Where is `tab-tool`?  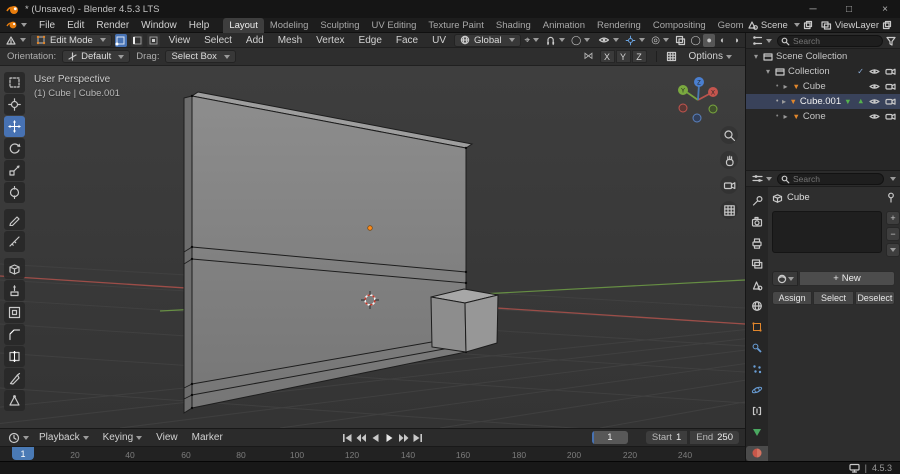
tab-tool is located at coordinates (757, 200).